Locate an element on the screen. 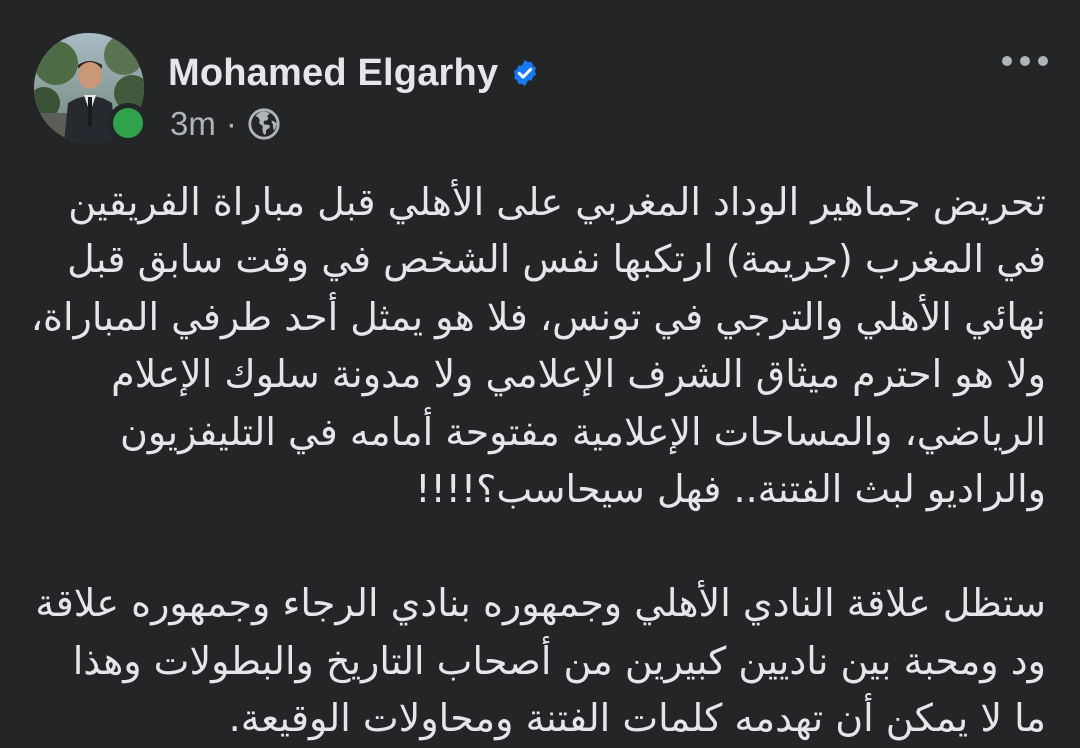 The width and height of the screenshot is (1080, 748). verified-badge-icon is located at coordinates (525, 73).